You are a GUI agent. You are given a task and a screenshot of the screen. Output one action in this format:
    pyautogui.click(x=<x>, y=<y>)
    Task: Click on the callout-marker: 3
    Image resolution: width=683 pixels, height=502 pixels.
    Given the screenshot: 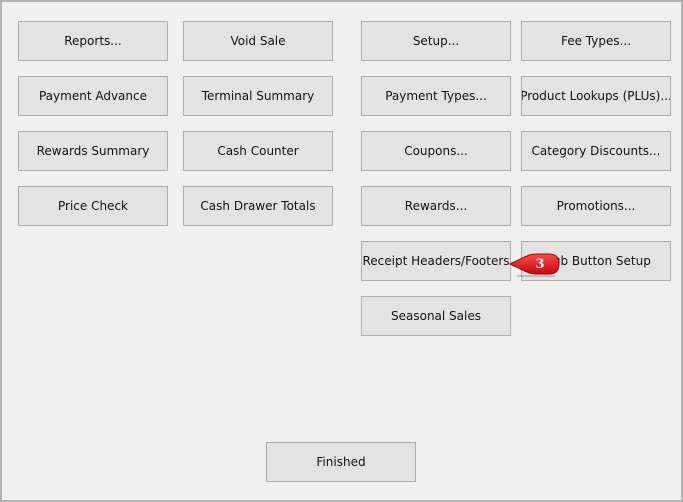 What is the action you would take?
    pyautogui.click(x=535, y=265)
    